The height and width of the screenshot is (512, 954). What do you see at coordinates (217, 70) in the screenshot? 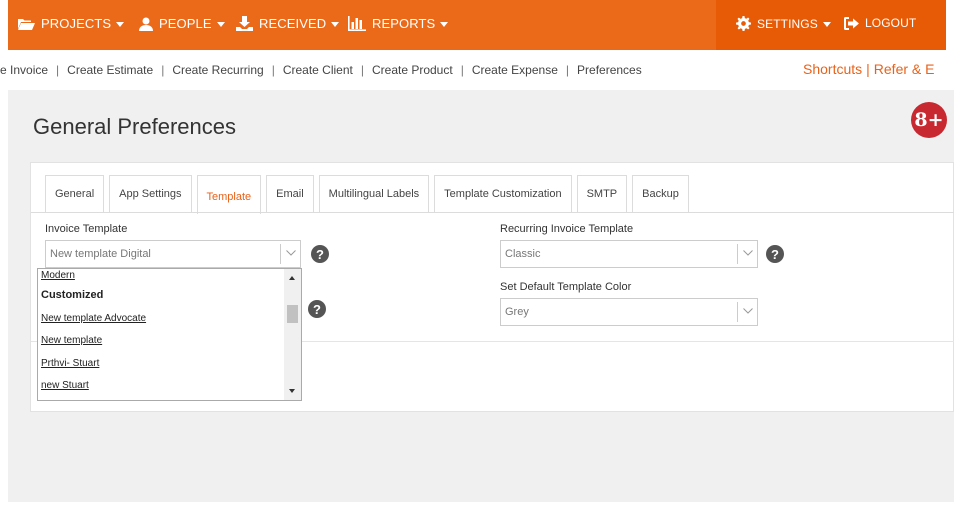
I see `shortcut-create-recurring: Create Recurring` at bounding box center [217, 70].